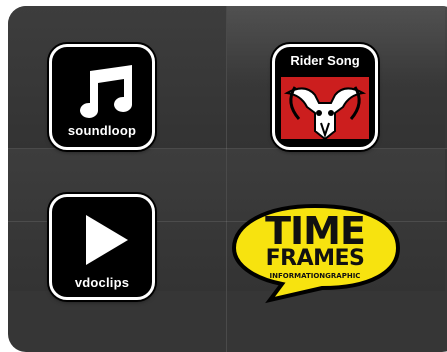 The height and width of the screenshot is (352, 447). I want to click on time-frames-title: TIME, so click(315, 231).